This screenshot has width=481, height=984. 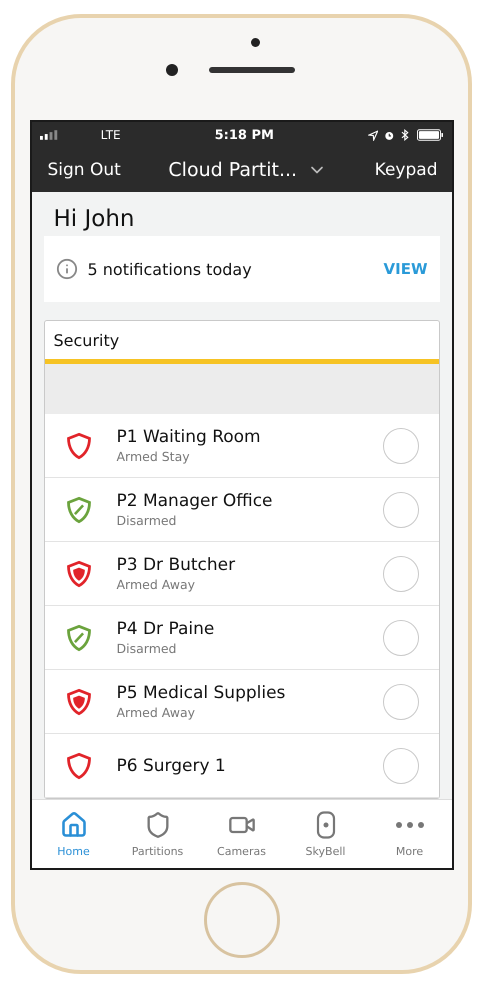 What do you see at coordinates (255, 42) in the screenshot?
I see `camera-dot` at bounding box center [255, 42].